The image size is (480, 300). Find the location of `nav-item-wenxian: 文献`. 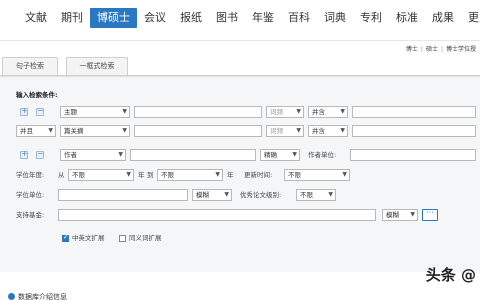

nav-item-wenxian: 文献 is located at coordinates (36, 18).